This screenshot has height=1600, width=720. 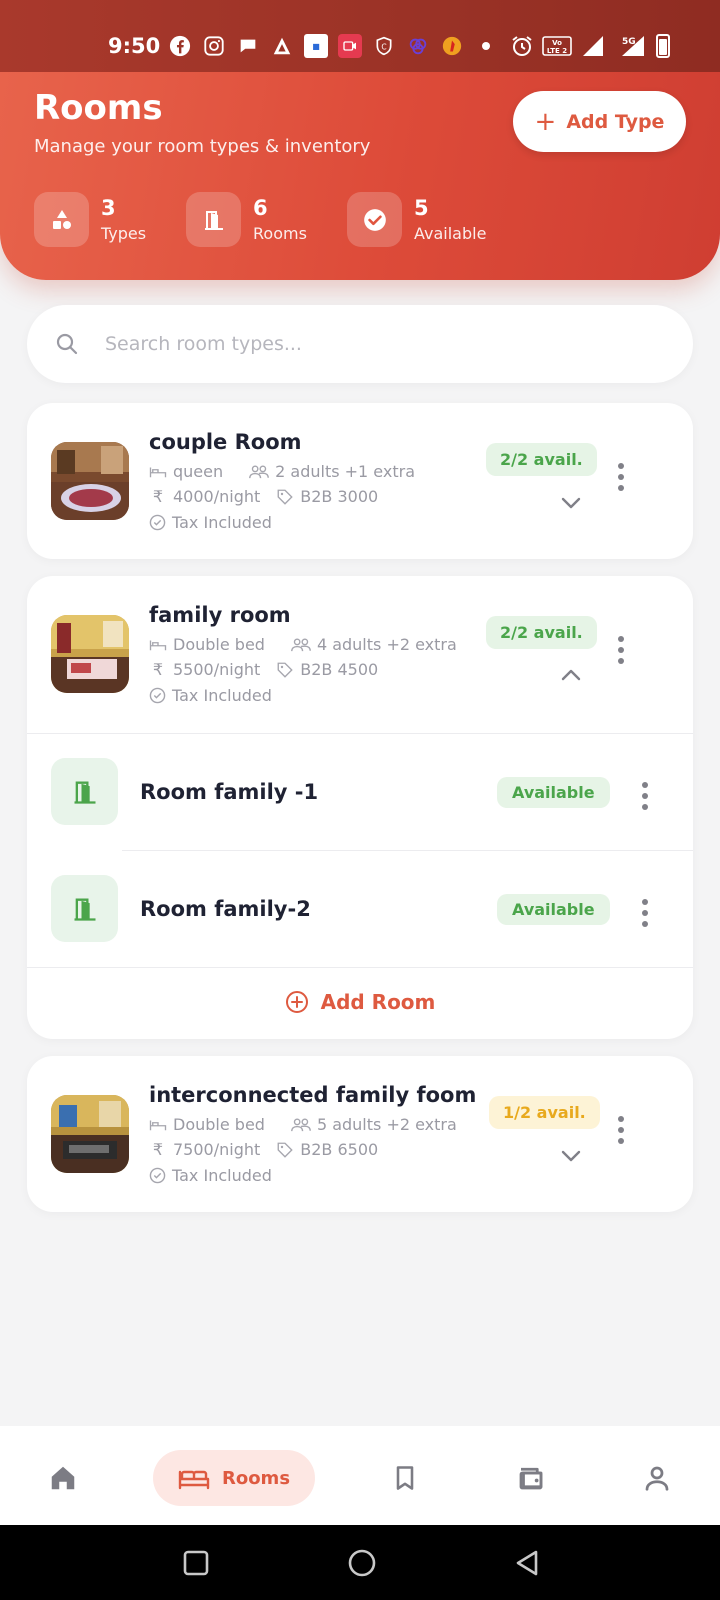 I want to click on room-type-beds-guests: Double bed 4 adults +2 extra, so click(x=303, y=644).